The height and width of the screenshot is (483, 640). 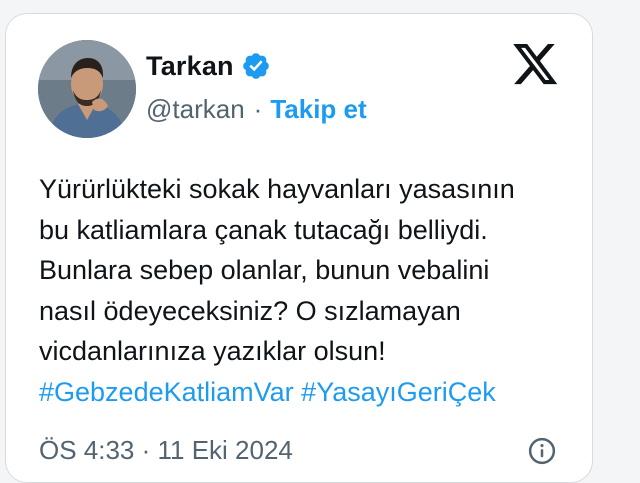 What do you see at coordinates (256, 66) in the screenshot?
I see `verified-badge-icon` at bounding box center [256, 66].